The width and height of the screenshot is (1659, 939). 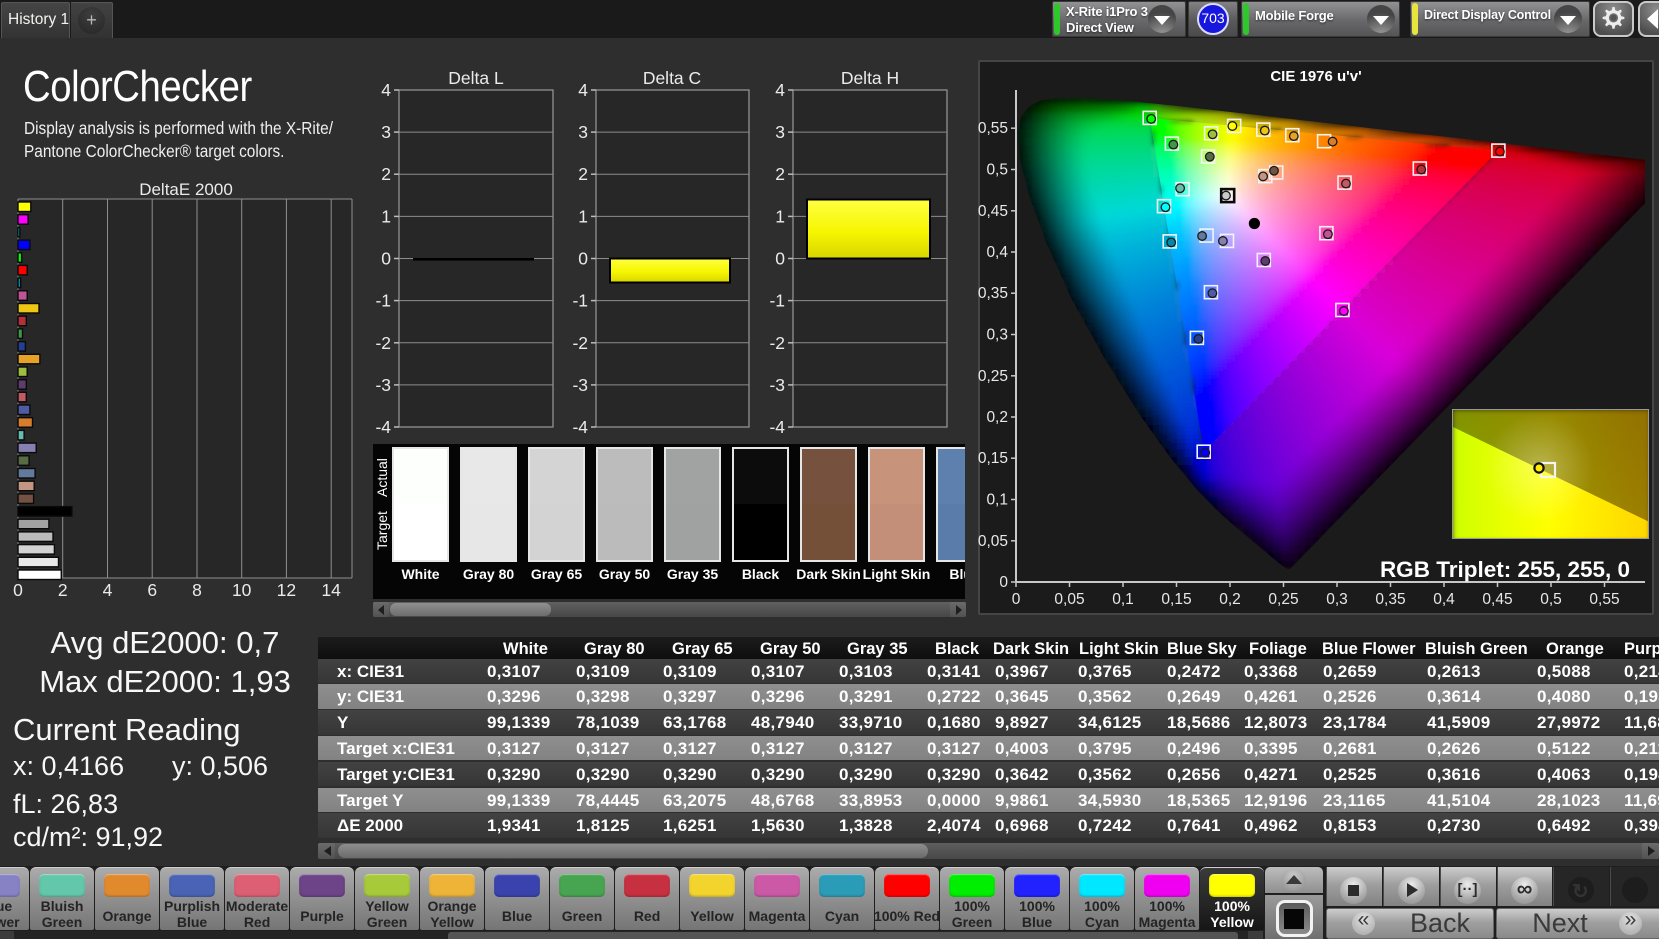 What do you see at coordinates (331, 590) in the screenshot?
I see `svg-text: 14` at bounding box center [331, 590].